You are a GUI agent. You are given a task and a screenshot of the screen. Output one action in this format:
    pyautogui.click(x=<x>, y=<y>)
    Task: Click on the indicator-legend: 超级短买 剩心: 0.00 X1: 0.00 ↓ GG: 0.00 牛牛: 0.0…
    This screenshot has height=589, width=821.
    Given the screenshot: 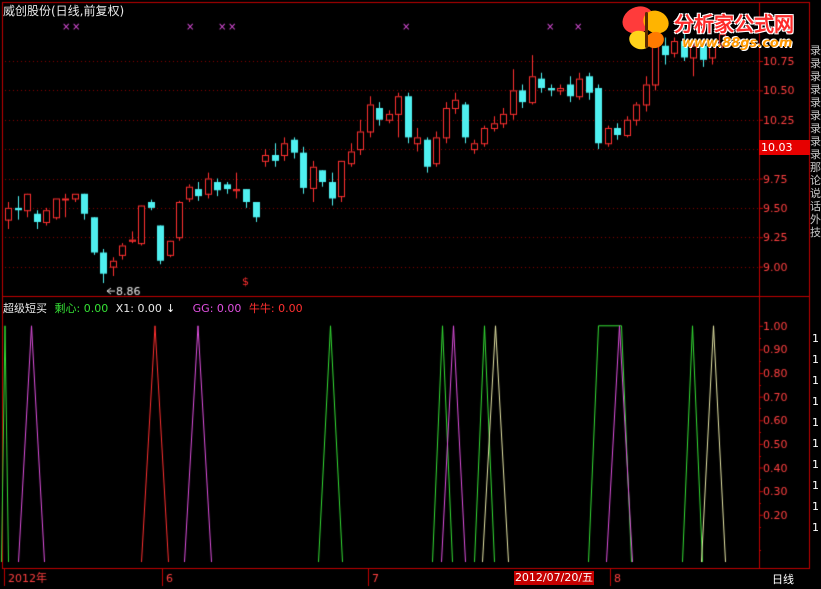 What is the action you would take?
    pyautogui.click(x=155, y=308)
    